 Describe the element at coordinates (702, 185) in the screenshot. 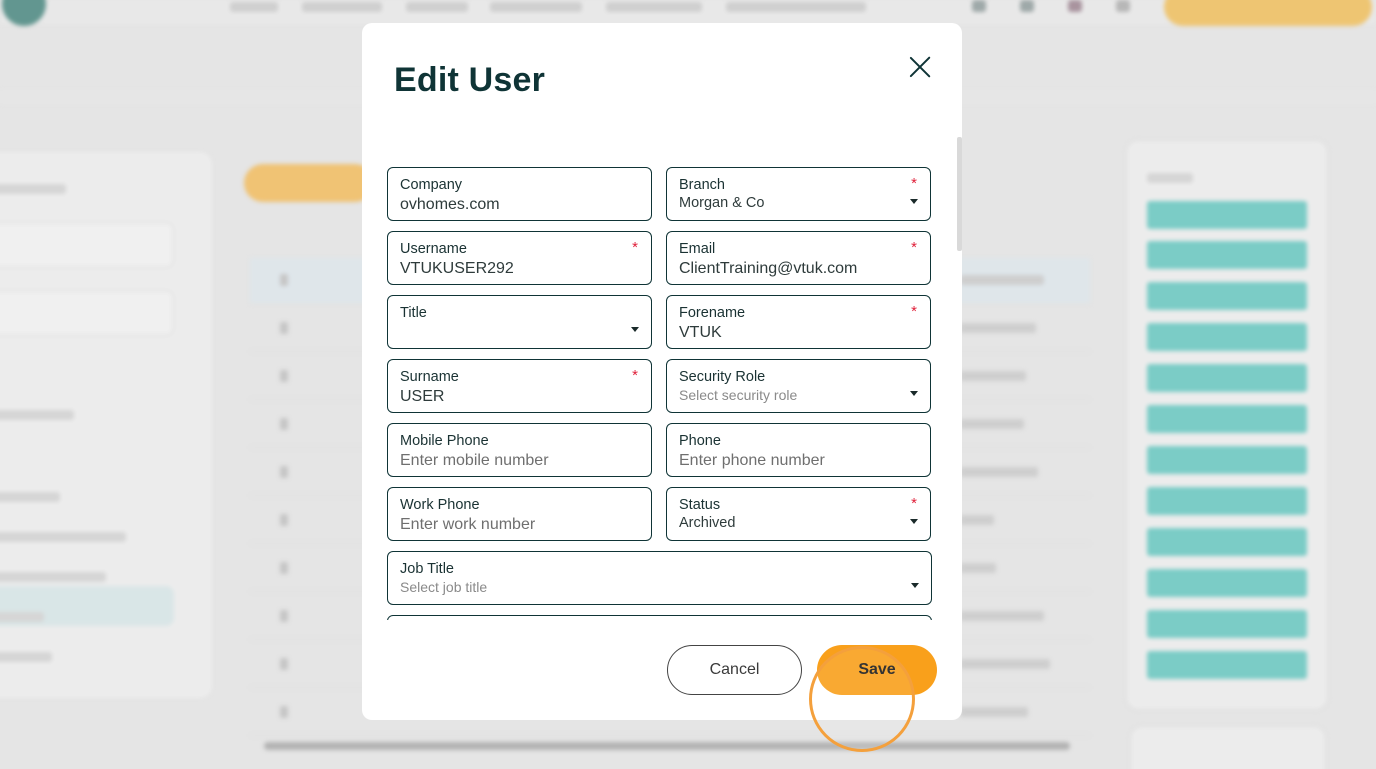

I see `field-label: Branch` at that location.